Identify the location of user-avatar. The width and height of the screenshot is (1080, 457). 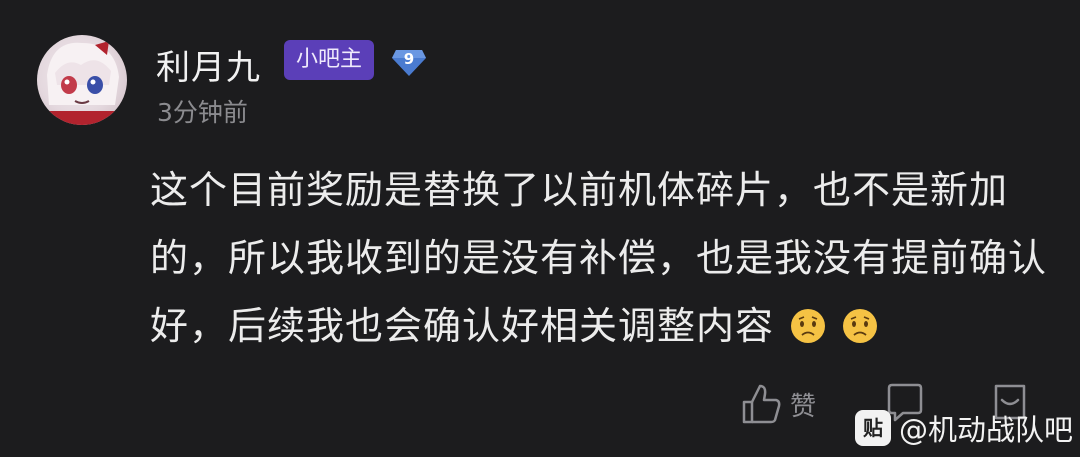
(82, 80).